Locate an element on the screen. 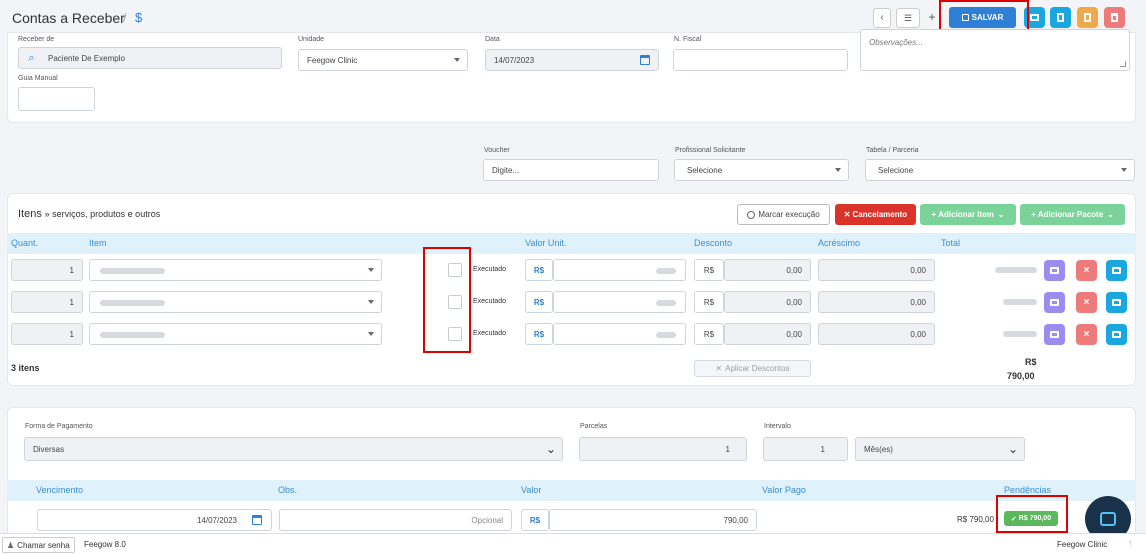 The width and height of the screenshot is (1146, 555). chamar-senha-button: ♟ Chamar senha is located at coordinates (38, 545).